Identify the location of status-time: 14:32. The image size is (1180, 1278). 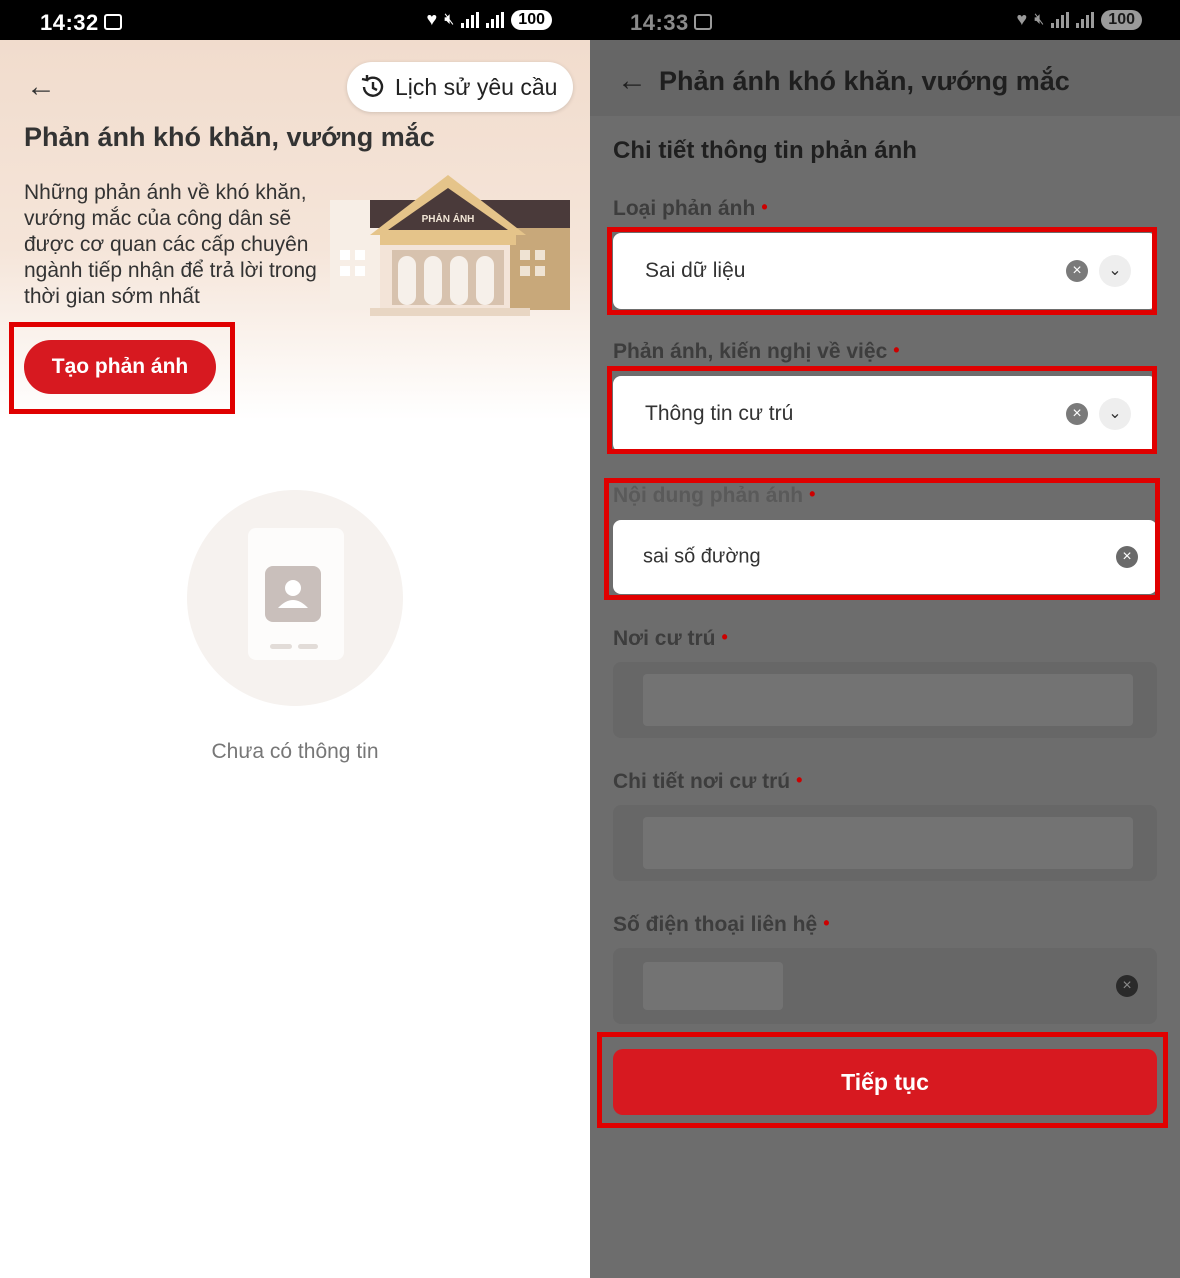
(69, 22).